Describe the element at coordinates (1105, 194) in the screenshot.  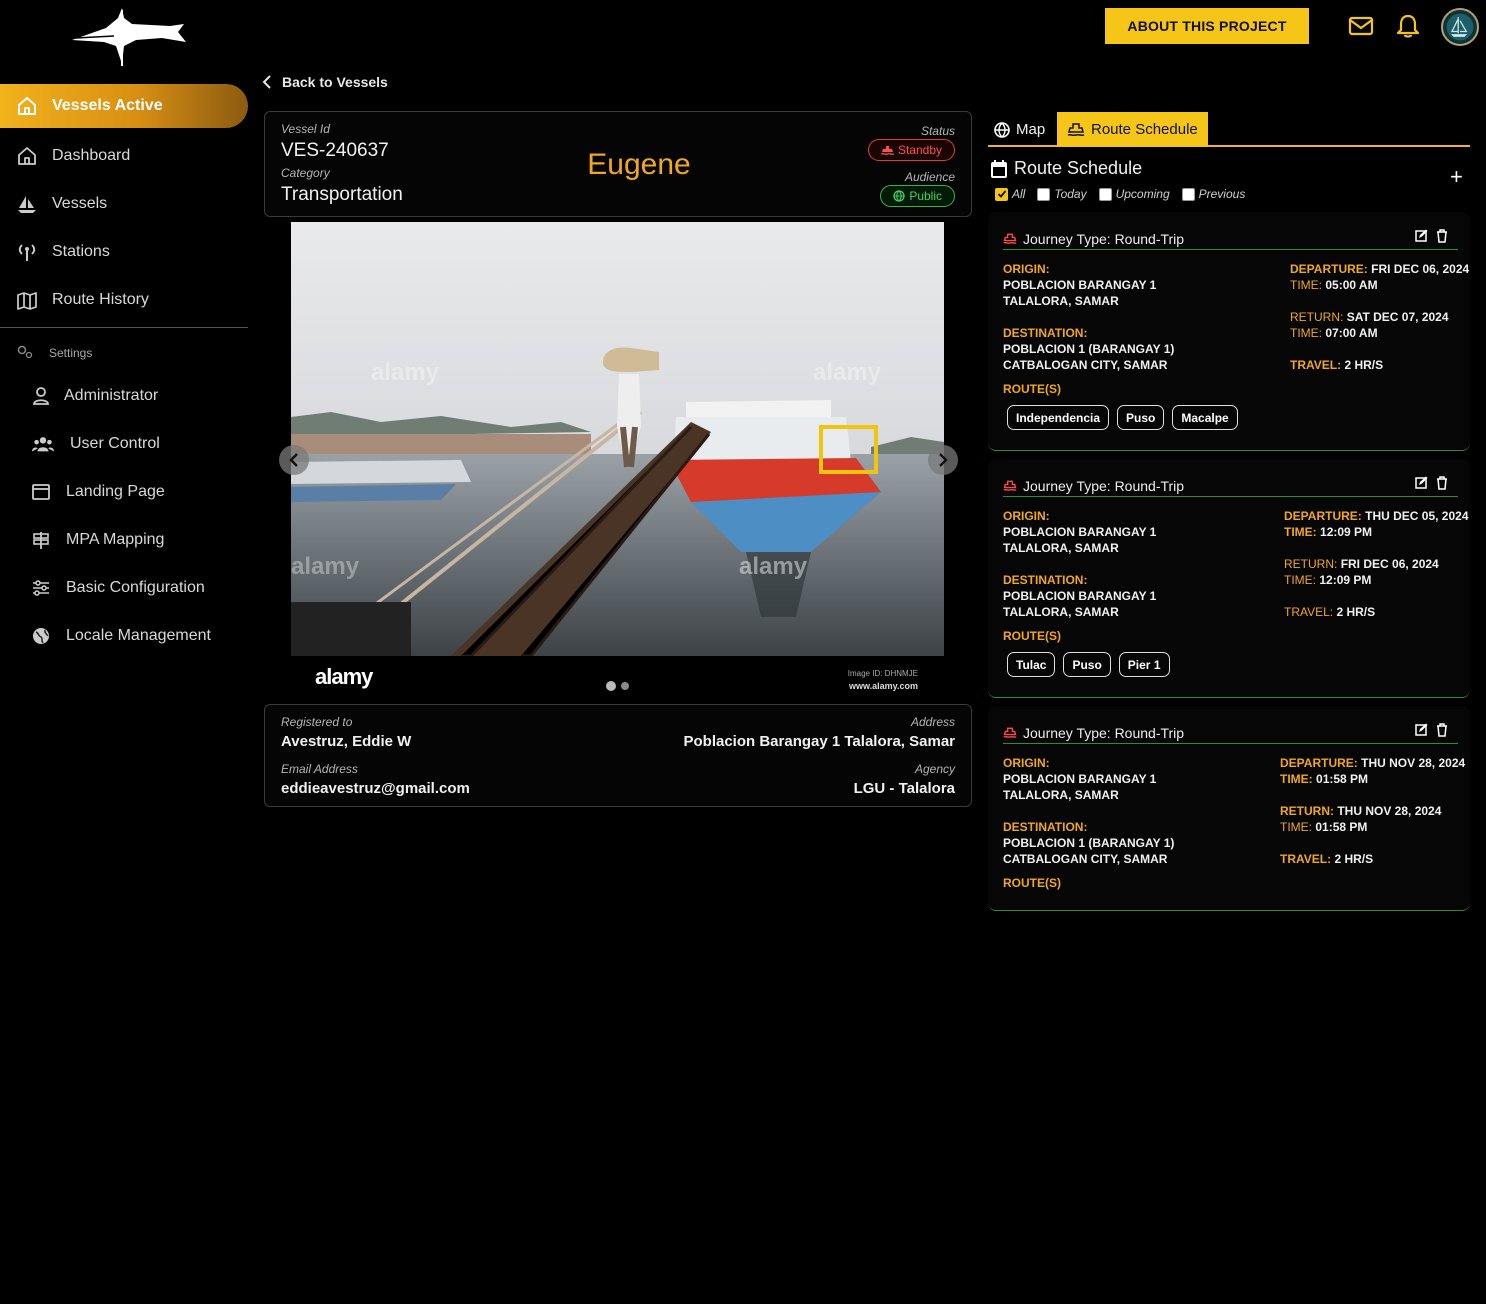
I see `checkbox-upcoming` at that location.